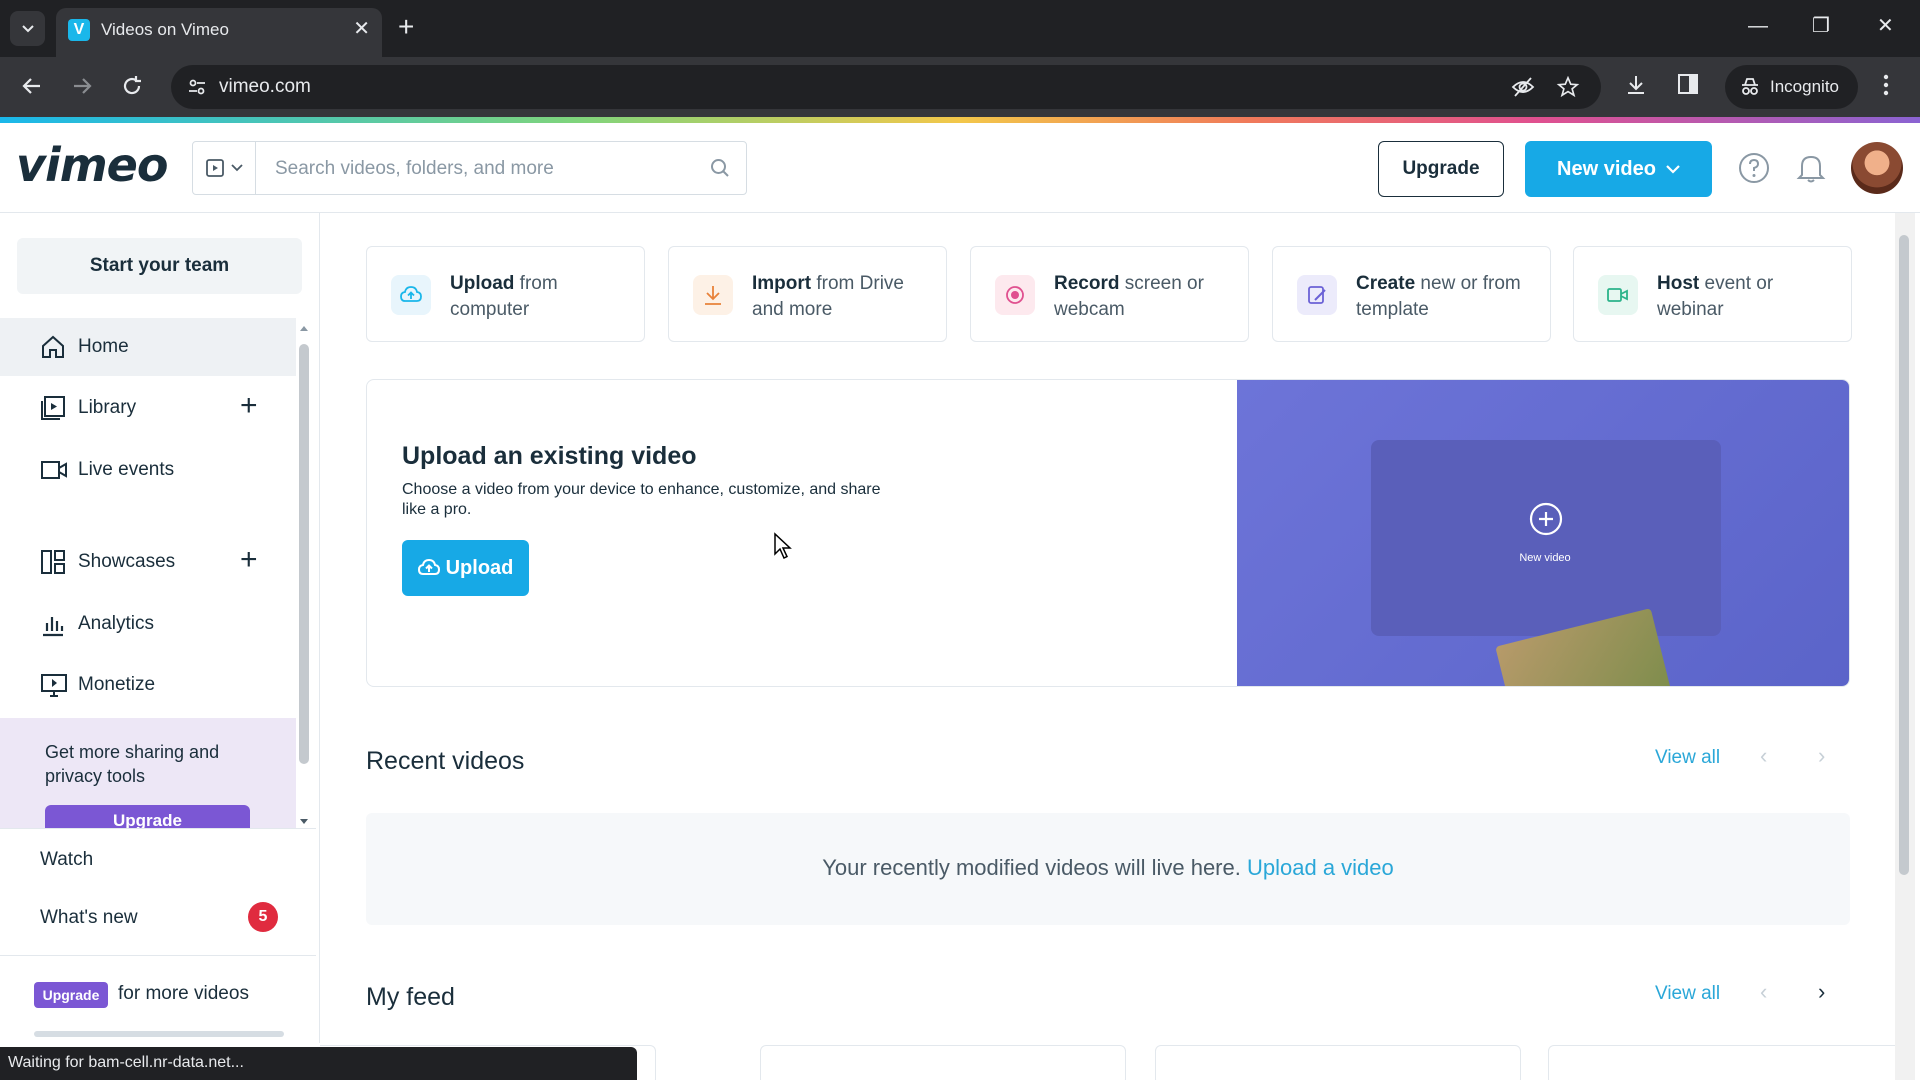 The height and width of the screenshot is (1080, 1920). I want to click on plus-circle-icon, so click(1546, 519).